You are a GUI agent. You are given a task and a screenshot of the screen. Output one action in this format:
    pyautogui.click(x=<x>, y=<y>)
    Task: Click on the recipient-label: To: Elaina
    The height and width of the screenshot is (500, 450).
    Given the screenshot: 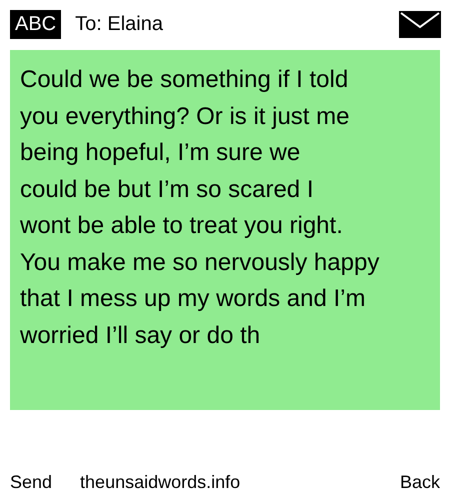 What is the action you would take?
    pyautogui.click(x=119, y=24)
    